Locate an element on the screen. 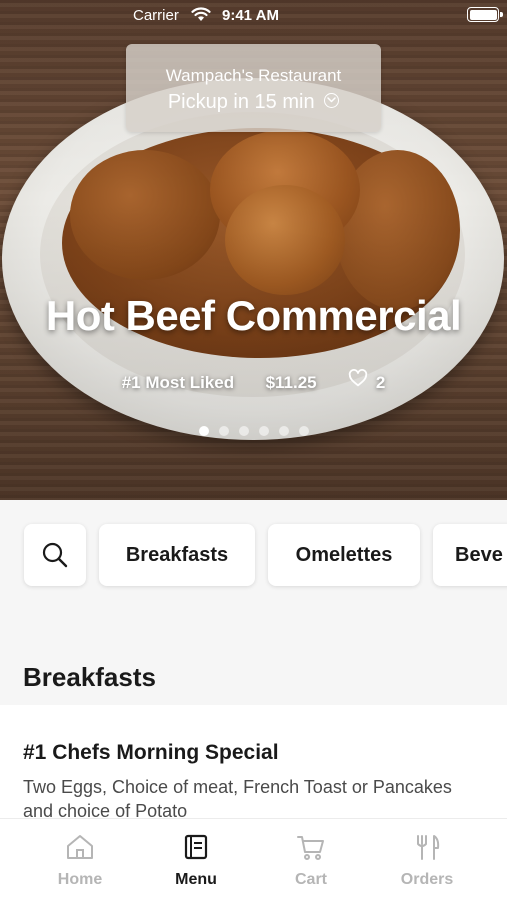  tab-label: Orders is located at coordinates (427, 879).